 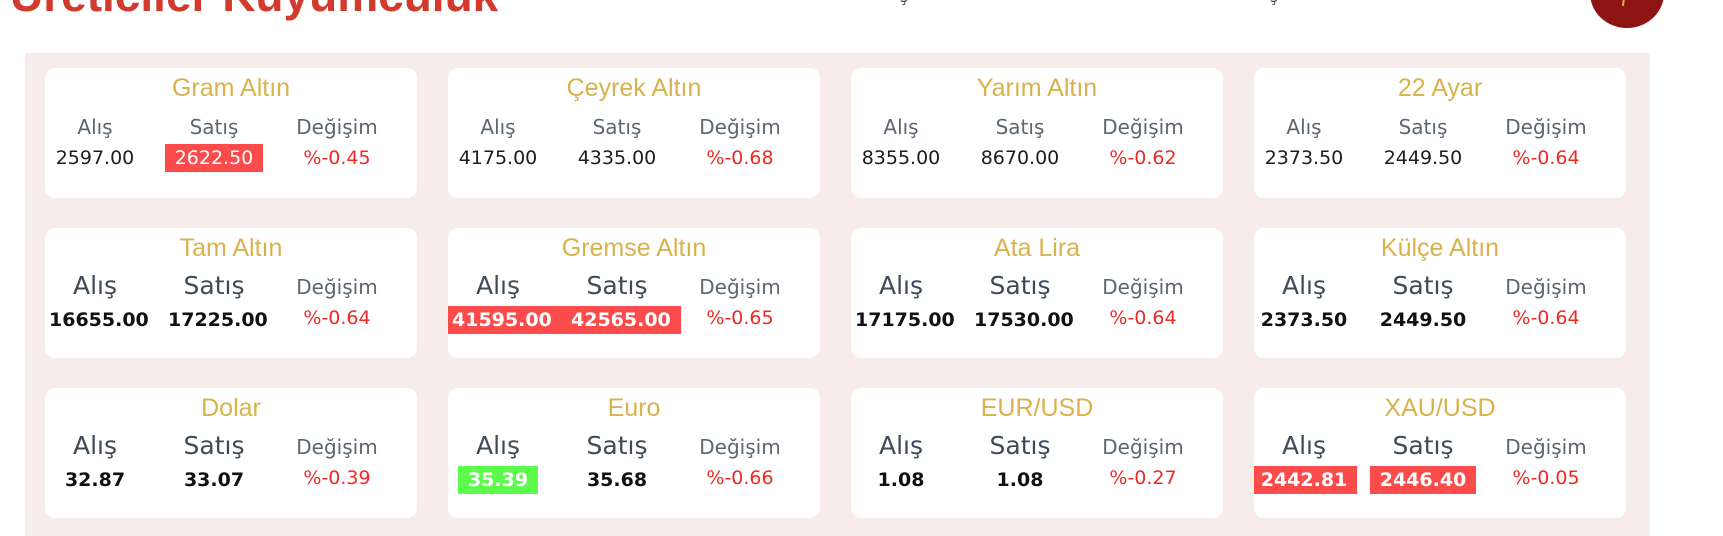 I want to click on sell-column: Satış 2446.40, so click(x=1423, y=462).